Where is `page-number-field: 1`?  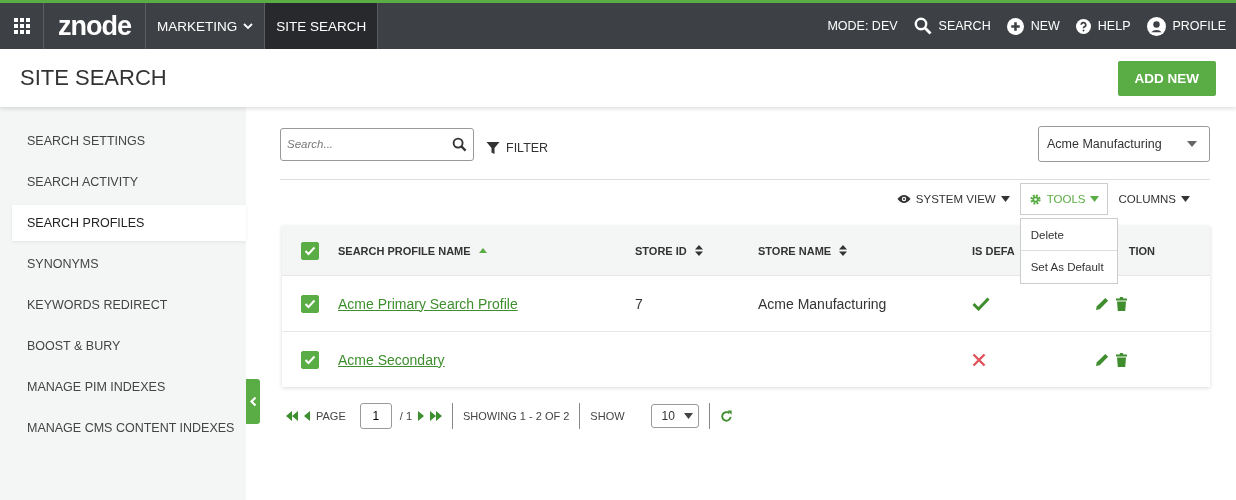 page-number-field: 1 is located at coordinates (375, 416).